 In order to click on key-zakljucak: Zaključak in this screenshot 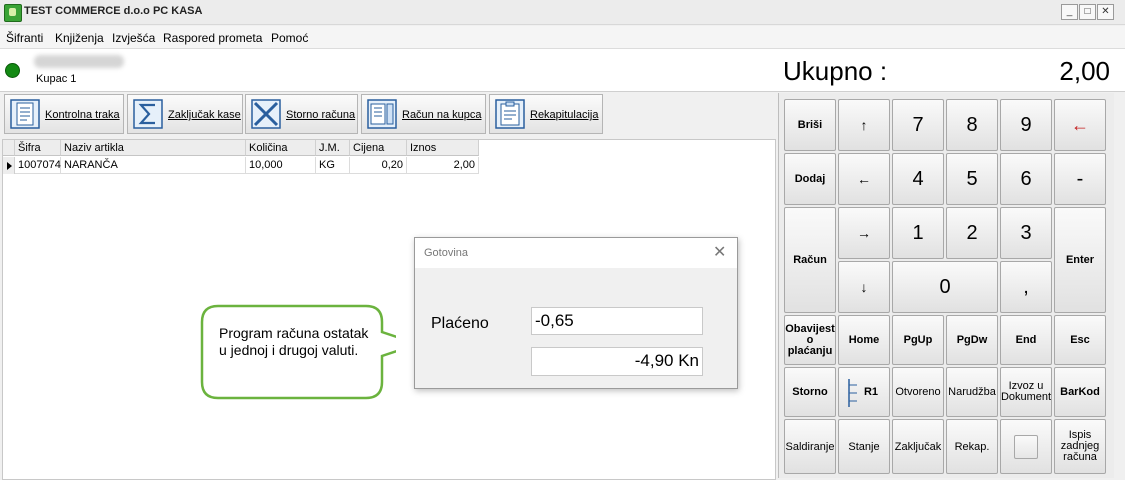, I will do `click(918, 446)`.